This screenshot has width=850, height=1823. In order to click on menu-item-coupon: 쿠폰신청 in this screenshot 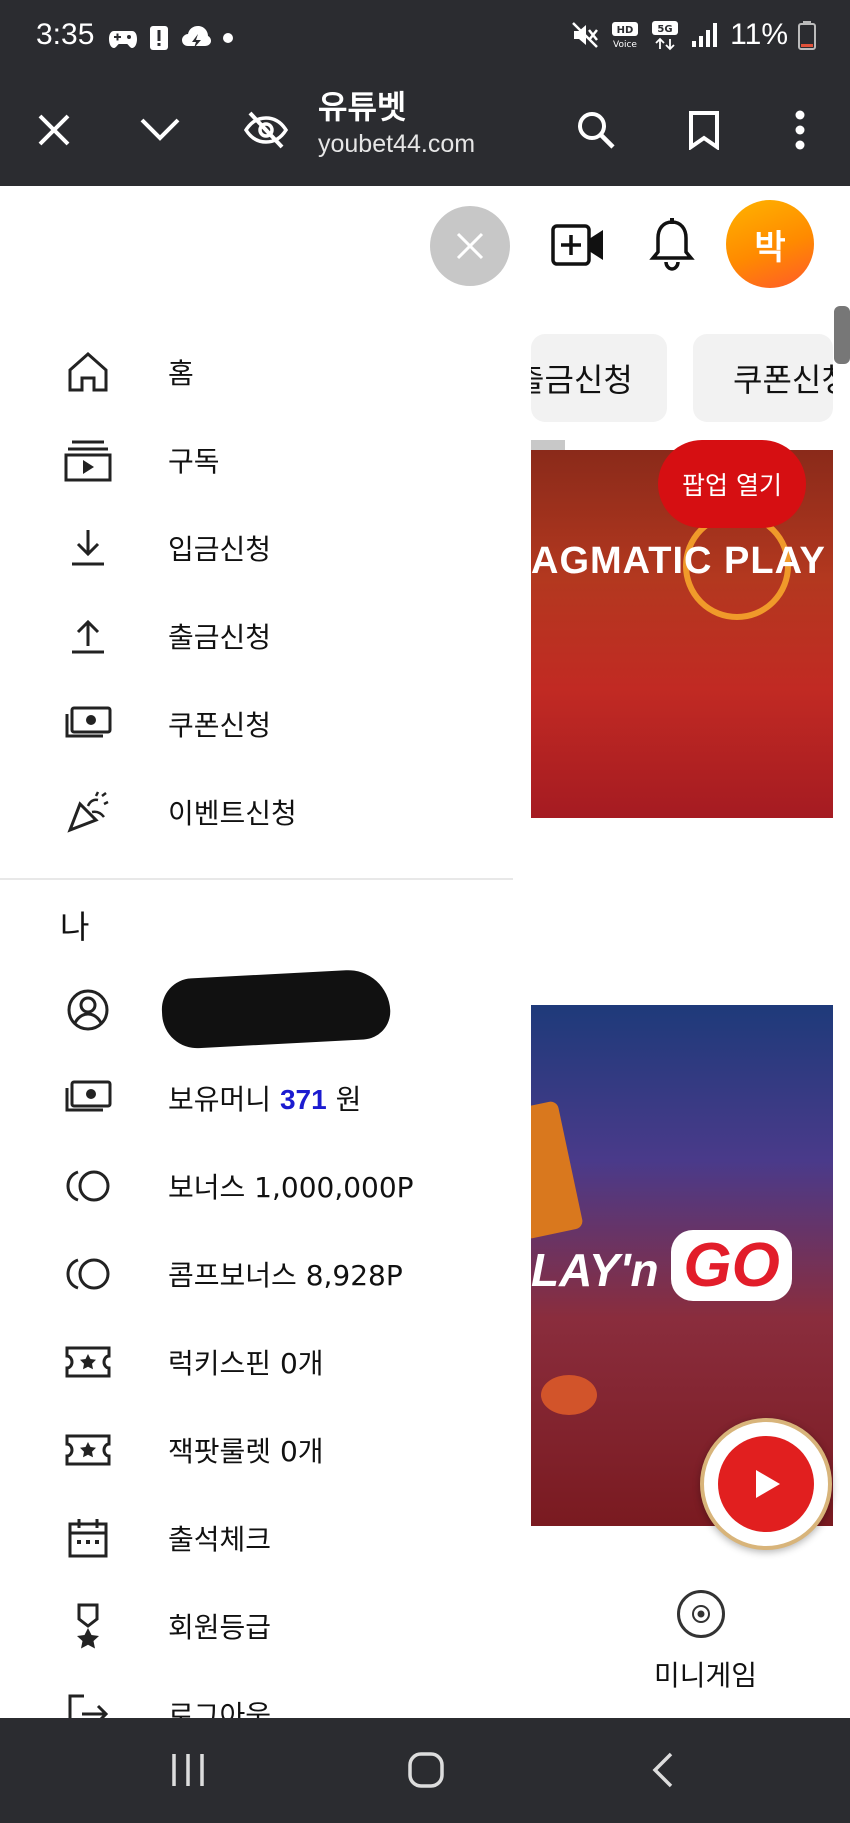, I will do `click(256, 724)`.